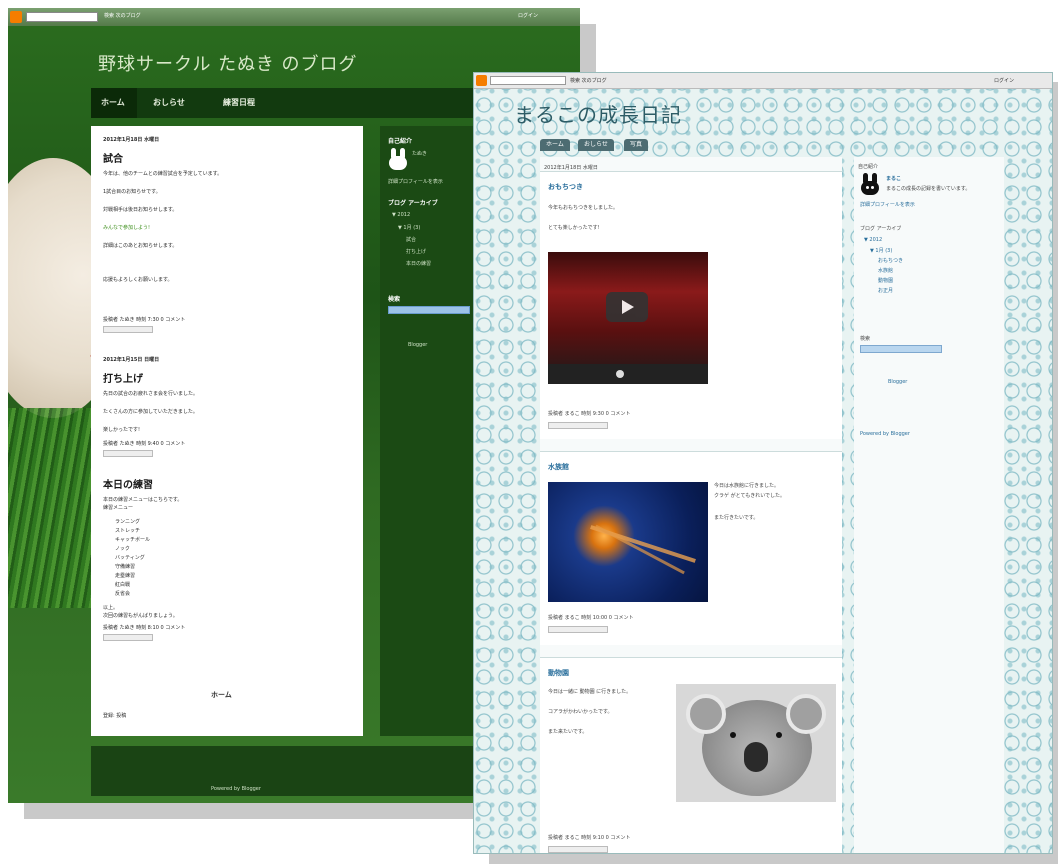  What do you see at coordinates (144, 627) in the screenshot?
I see `post-meta: 投稿者 たぬき 時刻 8:10 0 コメント` at bounding box center [144, 627].